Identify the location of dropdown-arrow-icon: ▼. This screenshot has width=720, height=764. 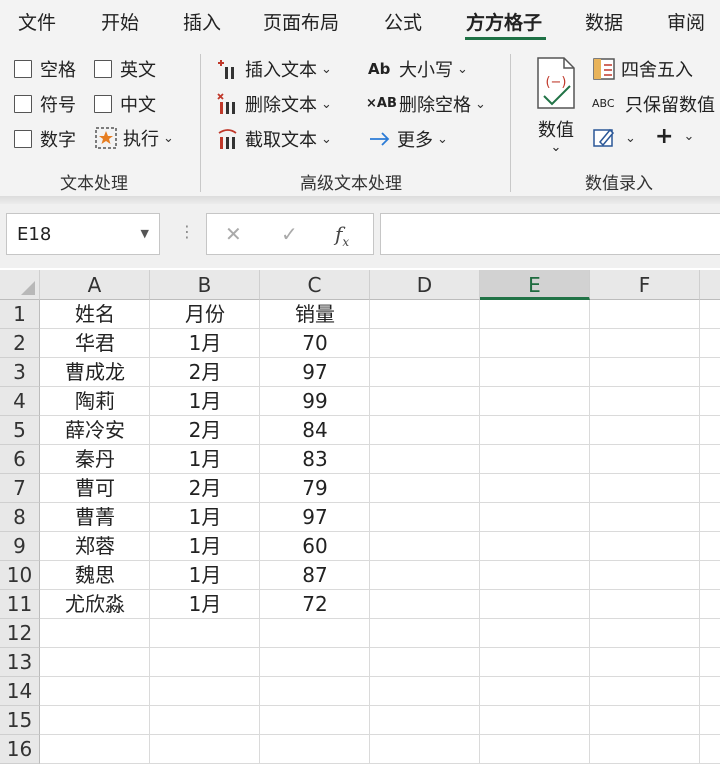
(145, 233).